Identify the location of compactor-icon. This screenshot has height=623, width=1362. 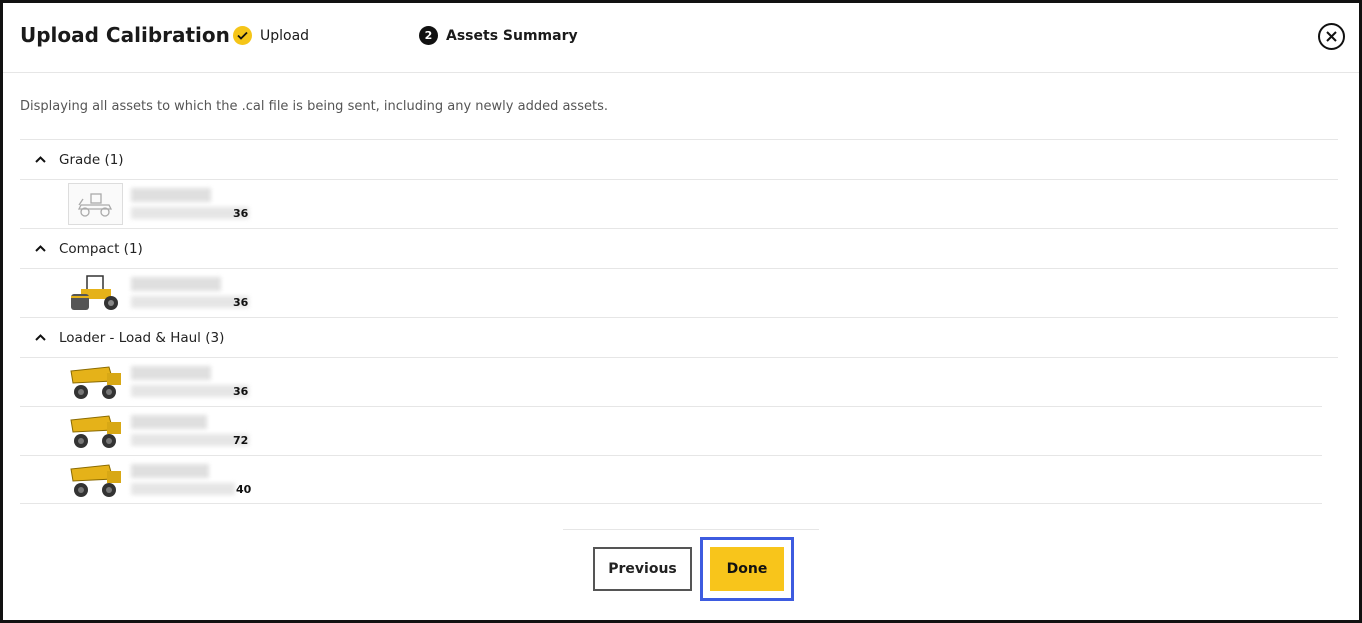
(95, 293).